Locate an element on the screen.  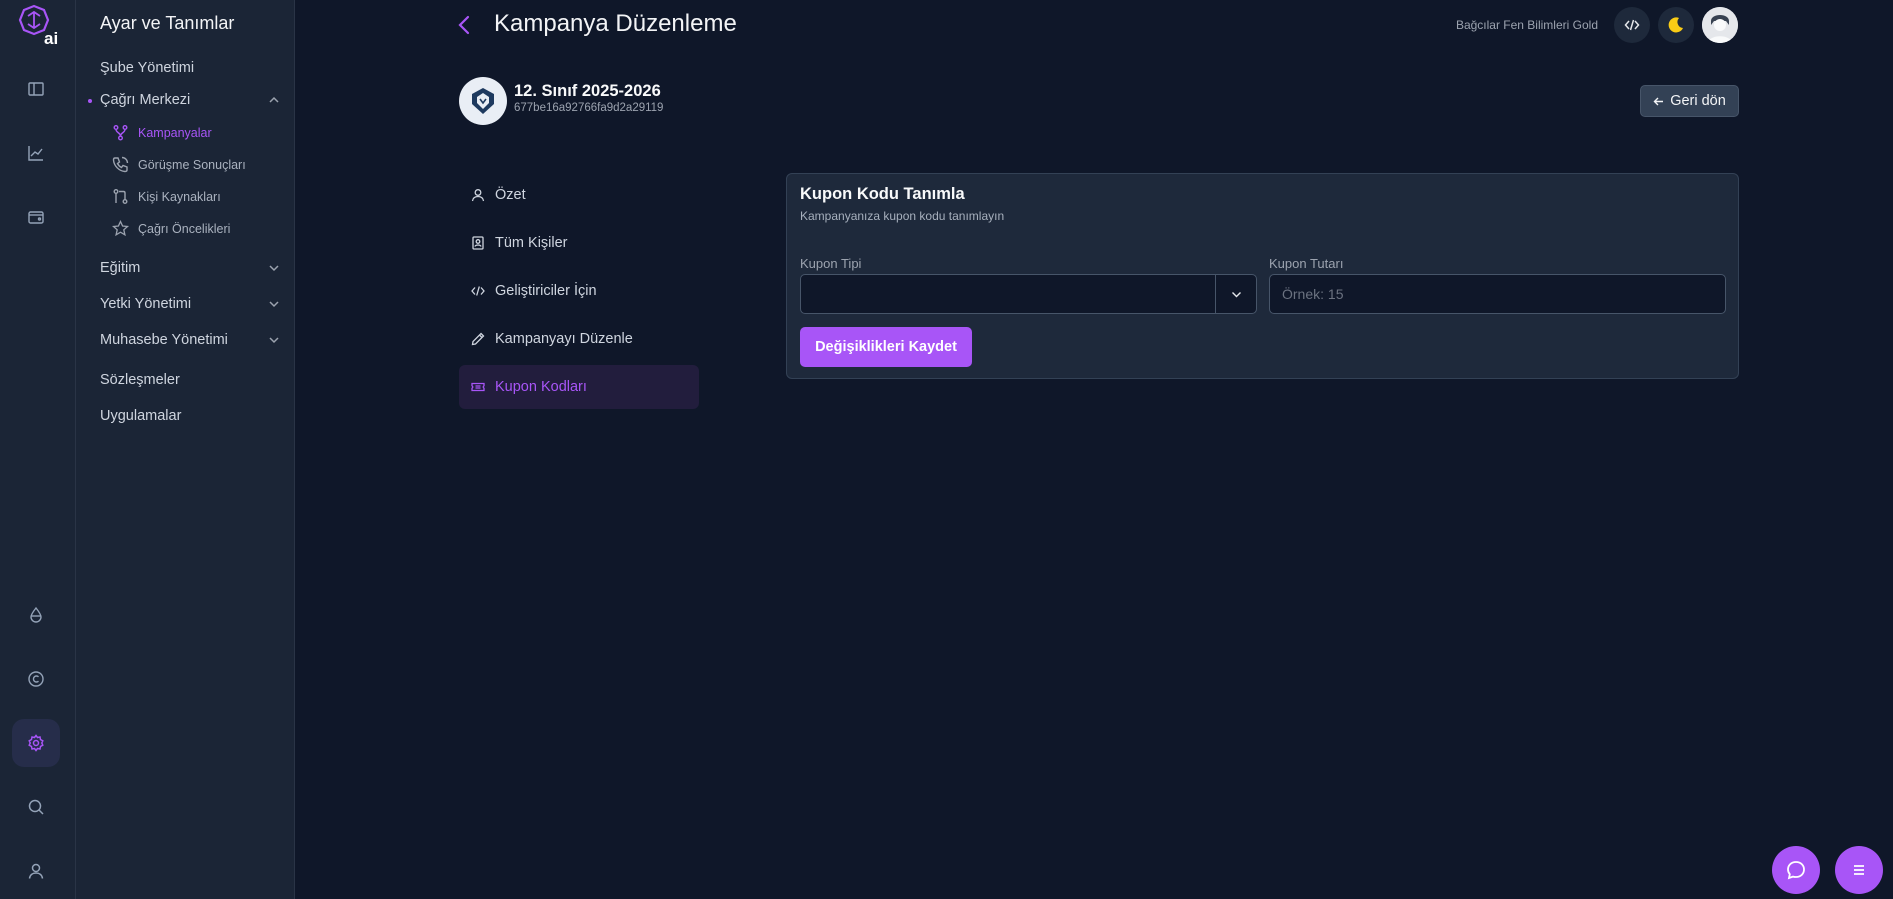
shield-logo-icon is located at coordinates (483, 101).